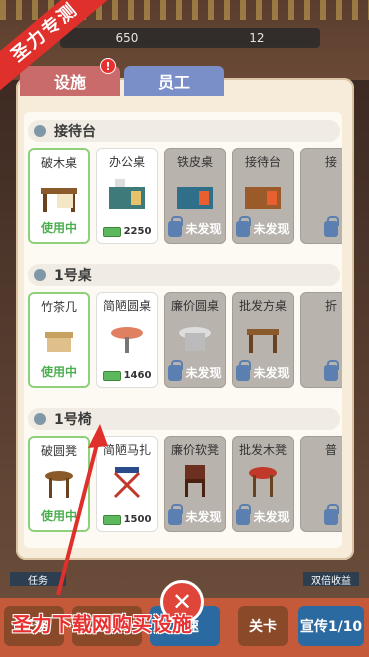 The image size is (369, 657). What do you see at coordinates (126, 450) in the screenshot?
I see `item-name: 简陋马扎` at bounding box center [126, 450].